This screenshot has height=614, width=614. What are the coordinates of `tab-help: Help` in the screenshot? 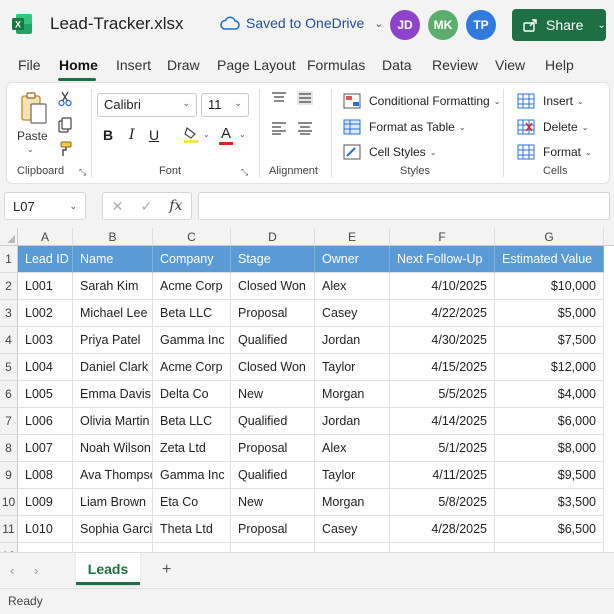 It's located at (559, 65).